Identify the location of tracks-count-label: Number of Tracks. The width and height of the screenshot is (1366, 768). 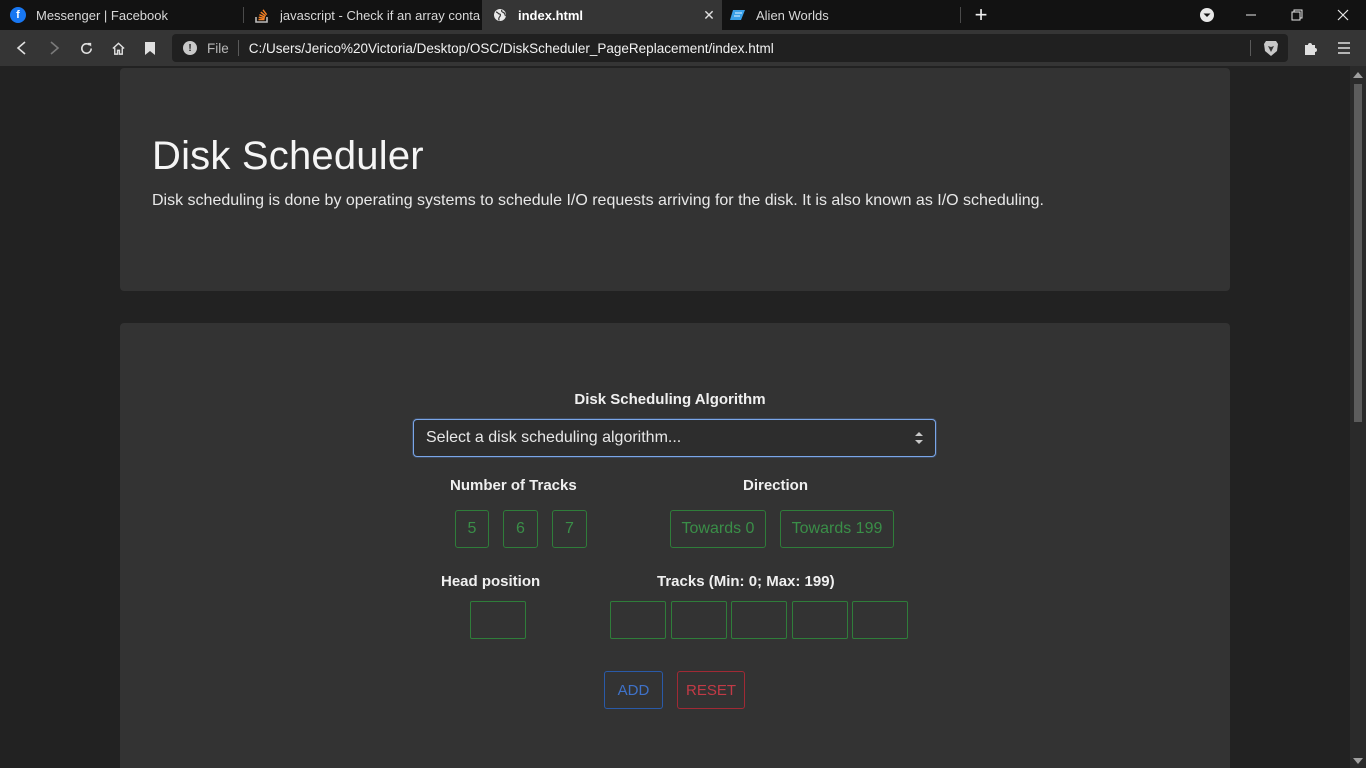
(513, 485).